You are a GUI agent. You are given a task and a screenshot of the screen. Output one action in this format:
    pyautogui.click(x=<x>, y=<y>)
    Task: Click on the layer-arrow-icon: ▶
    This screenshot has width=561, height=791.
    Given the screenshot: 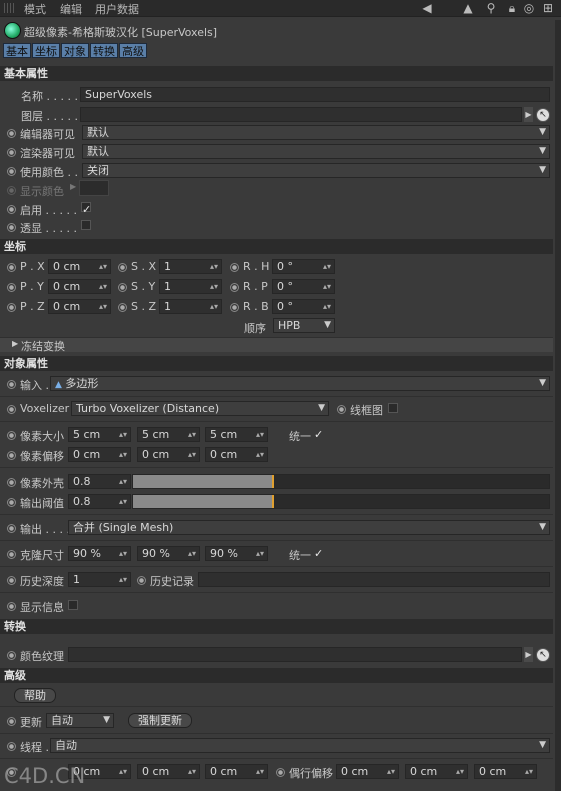 What is the action you would take?
    pyautogui.click(x=528, y=114)
    